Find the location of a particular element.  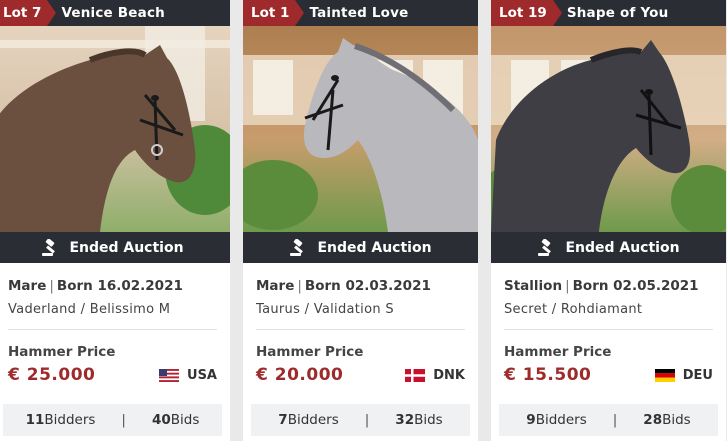

hammer-price: € 15.500 is located at coordinates (548, 375).